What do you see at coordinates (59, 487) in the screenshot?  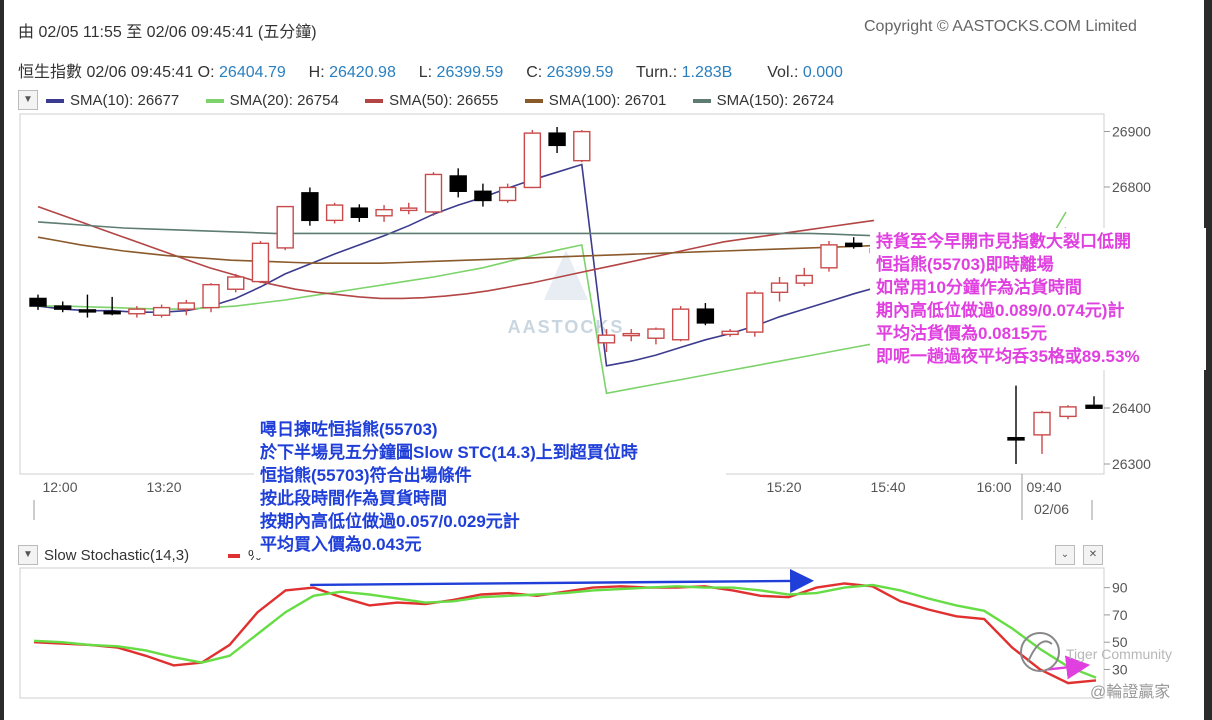 I see `x-tick-label: 12:00` at bounding box center [59, 487].